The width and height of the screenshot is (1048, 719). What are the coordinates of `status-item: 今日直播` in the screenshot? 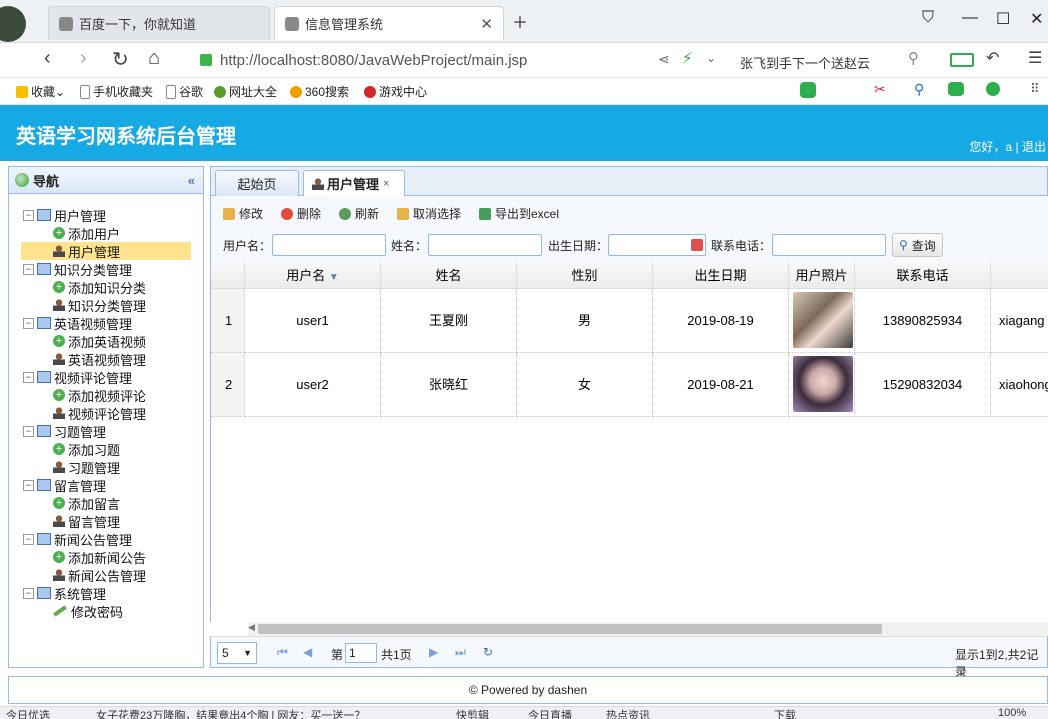 It's located at (550, 713).